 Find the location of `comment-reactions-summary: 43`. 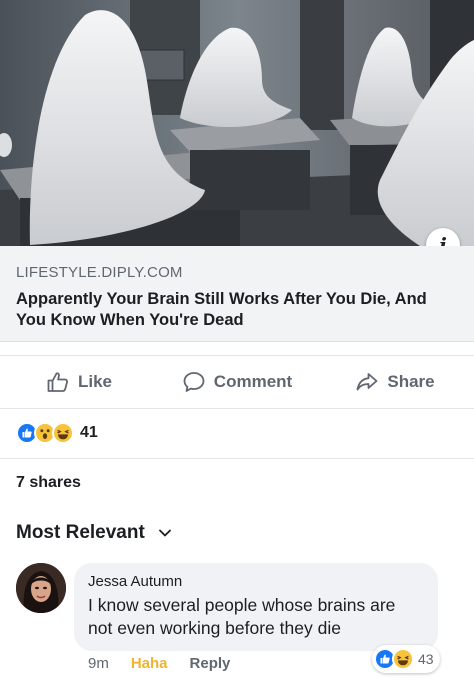

comment-reactions-summary: 43 is located at coordinates (406, 659).